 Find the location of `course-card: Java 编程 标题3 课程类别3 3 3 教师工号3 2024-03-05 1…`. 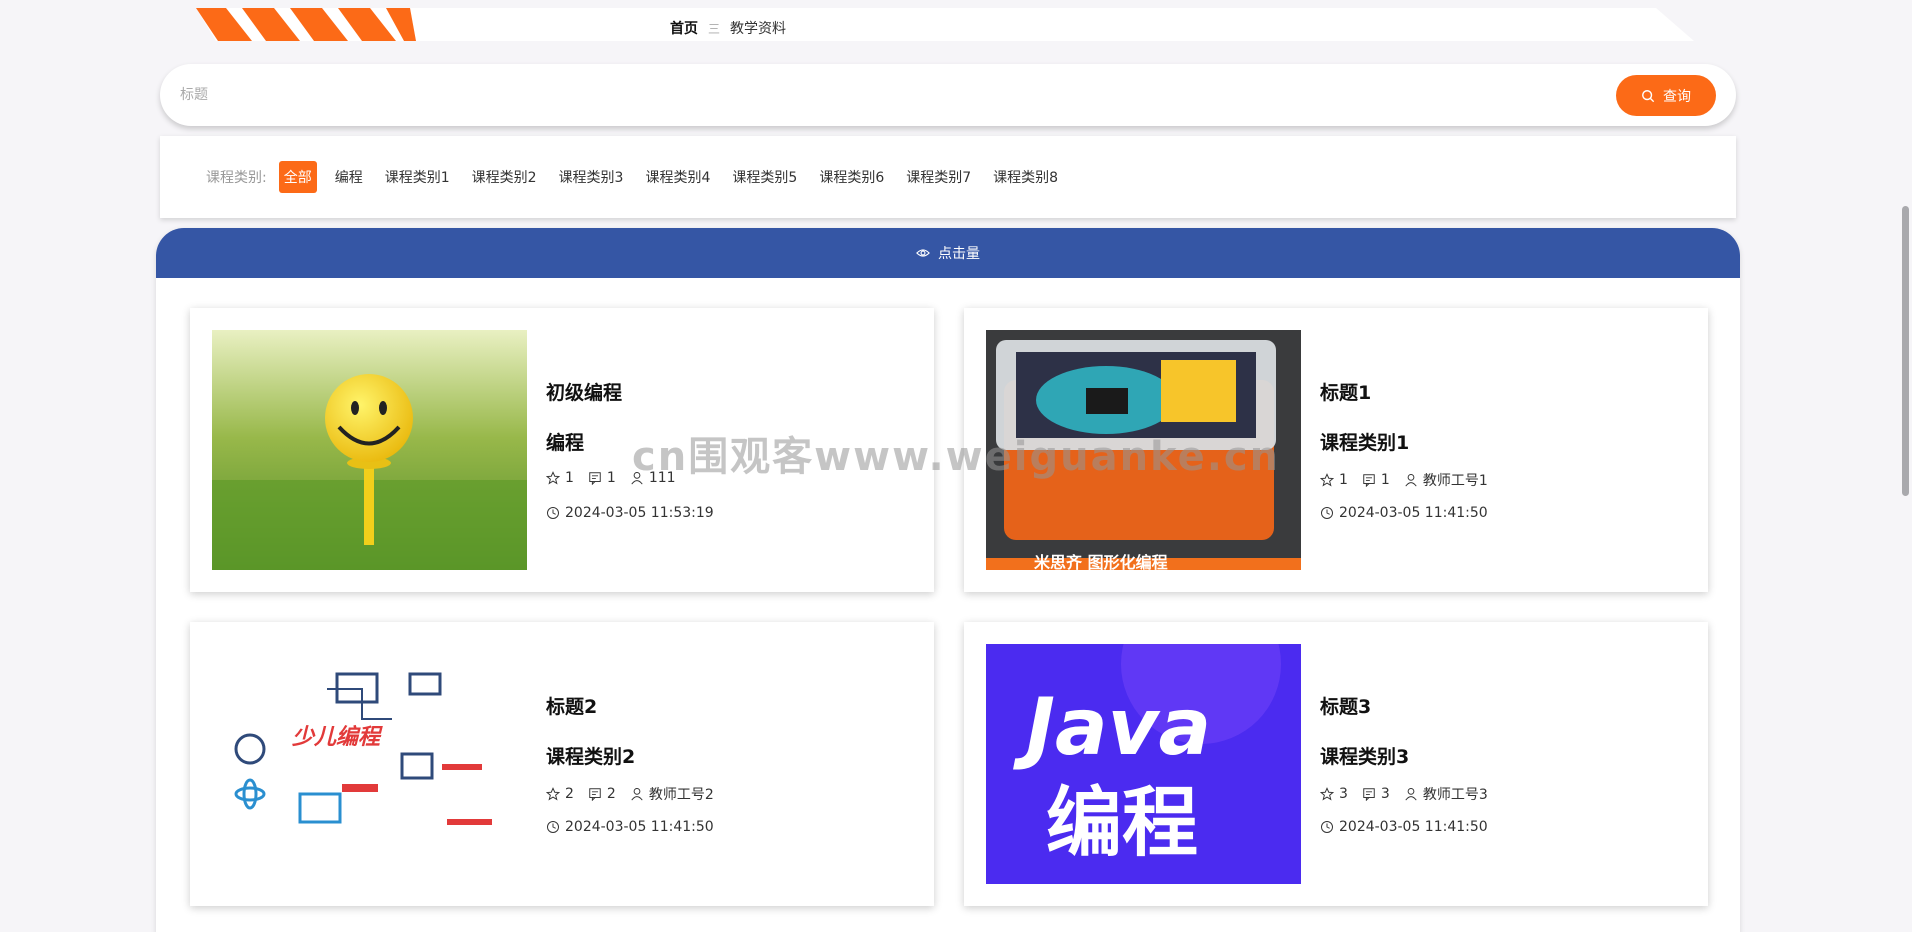

course-card: Java 编程 标题3 课程类别3 3 3 教师工号3 2024-03-05 1… is located at coordinates (1336, 764).